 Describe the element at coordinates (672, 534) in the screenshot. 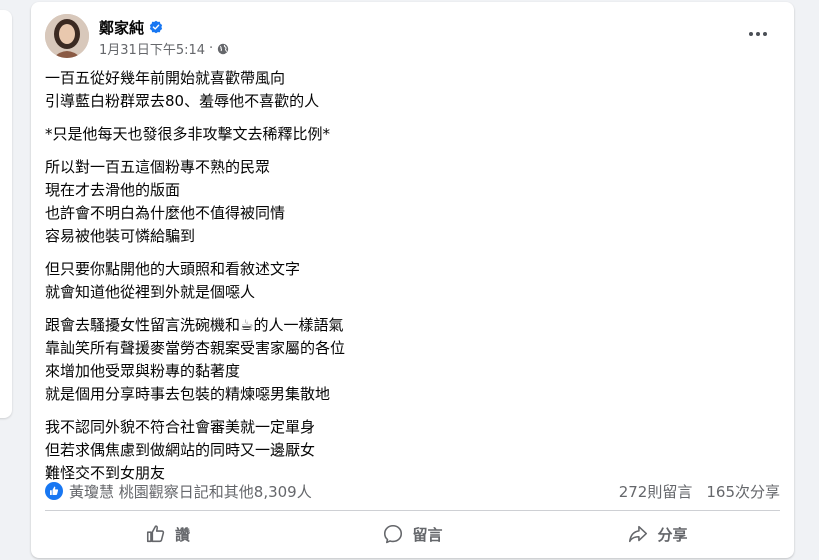

I see `share-label: 分享` at that location.